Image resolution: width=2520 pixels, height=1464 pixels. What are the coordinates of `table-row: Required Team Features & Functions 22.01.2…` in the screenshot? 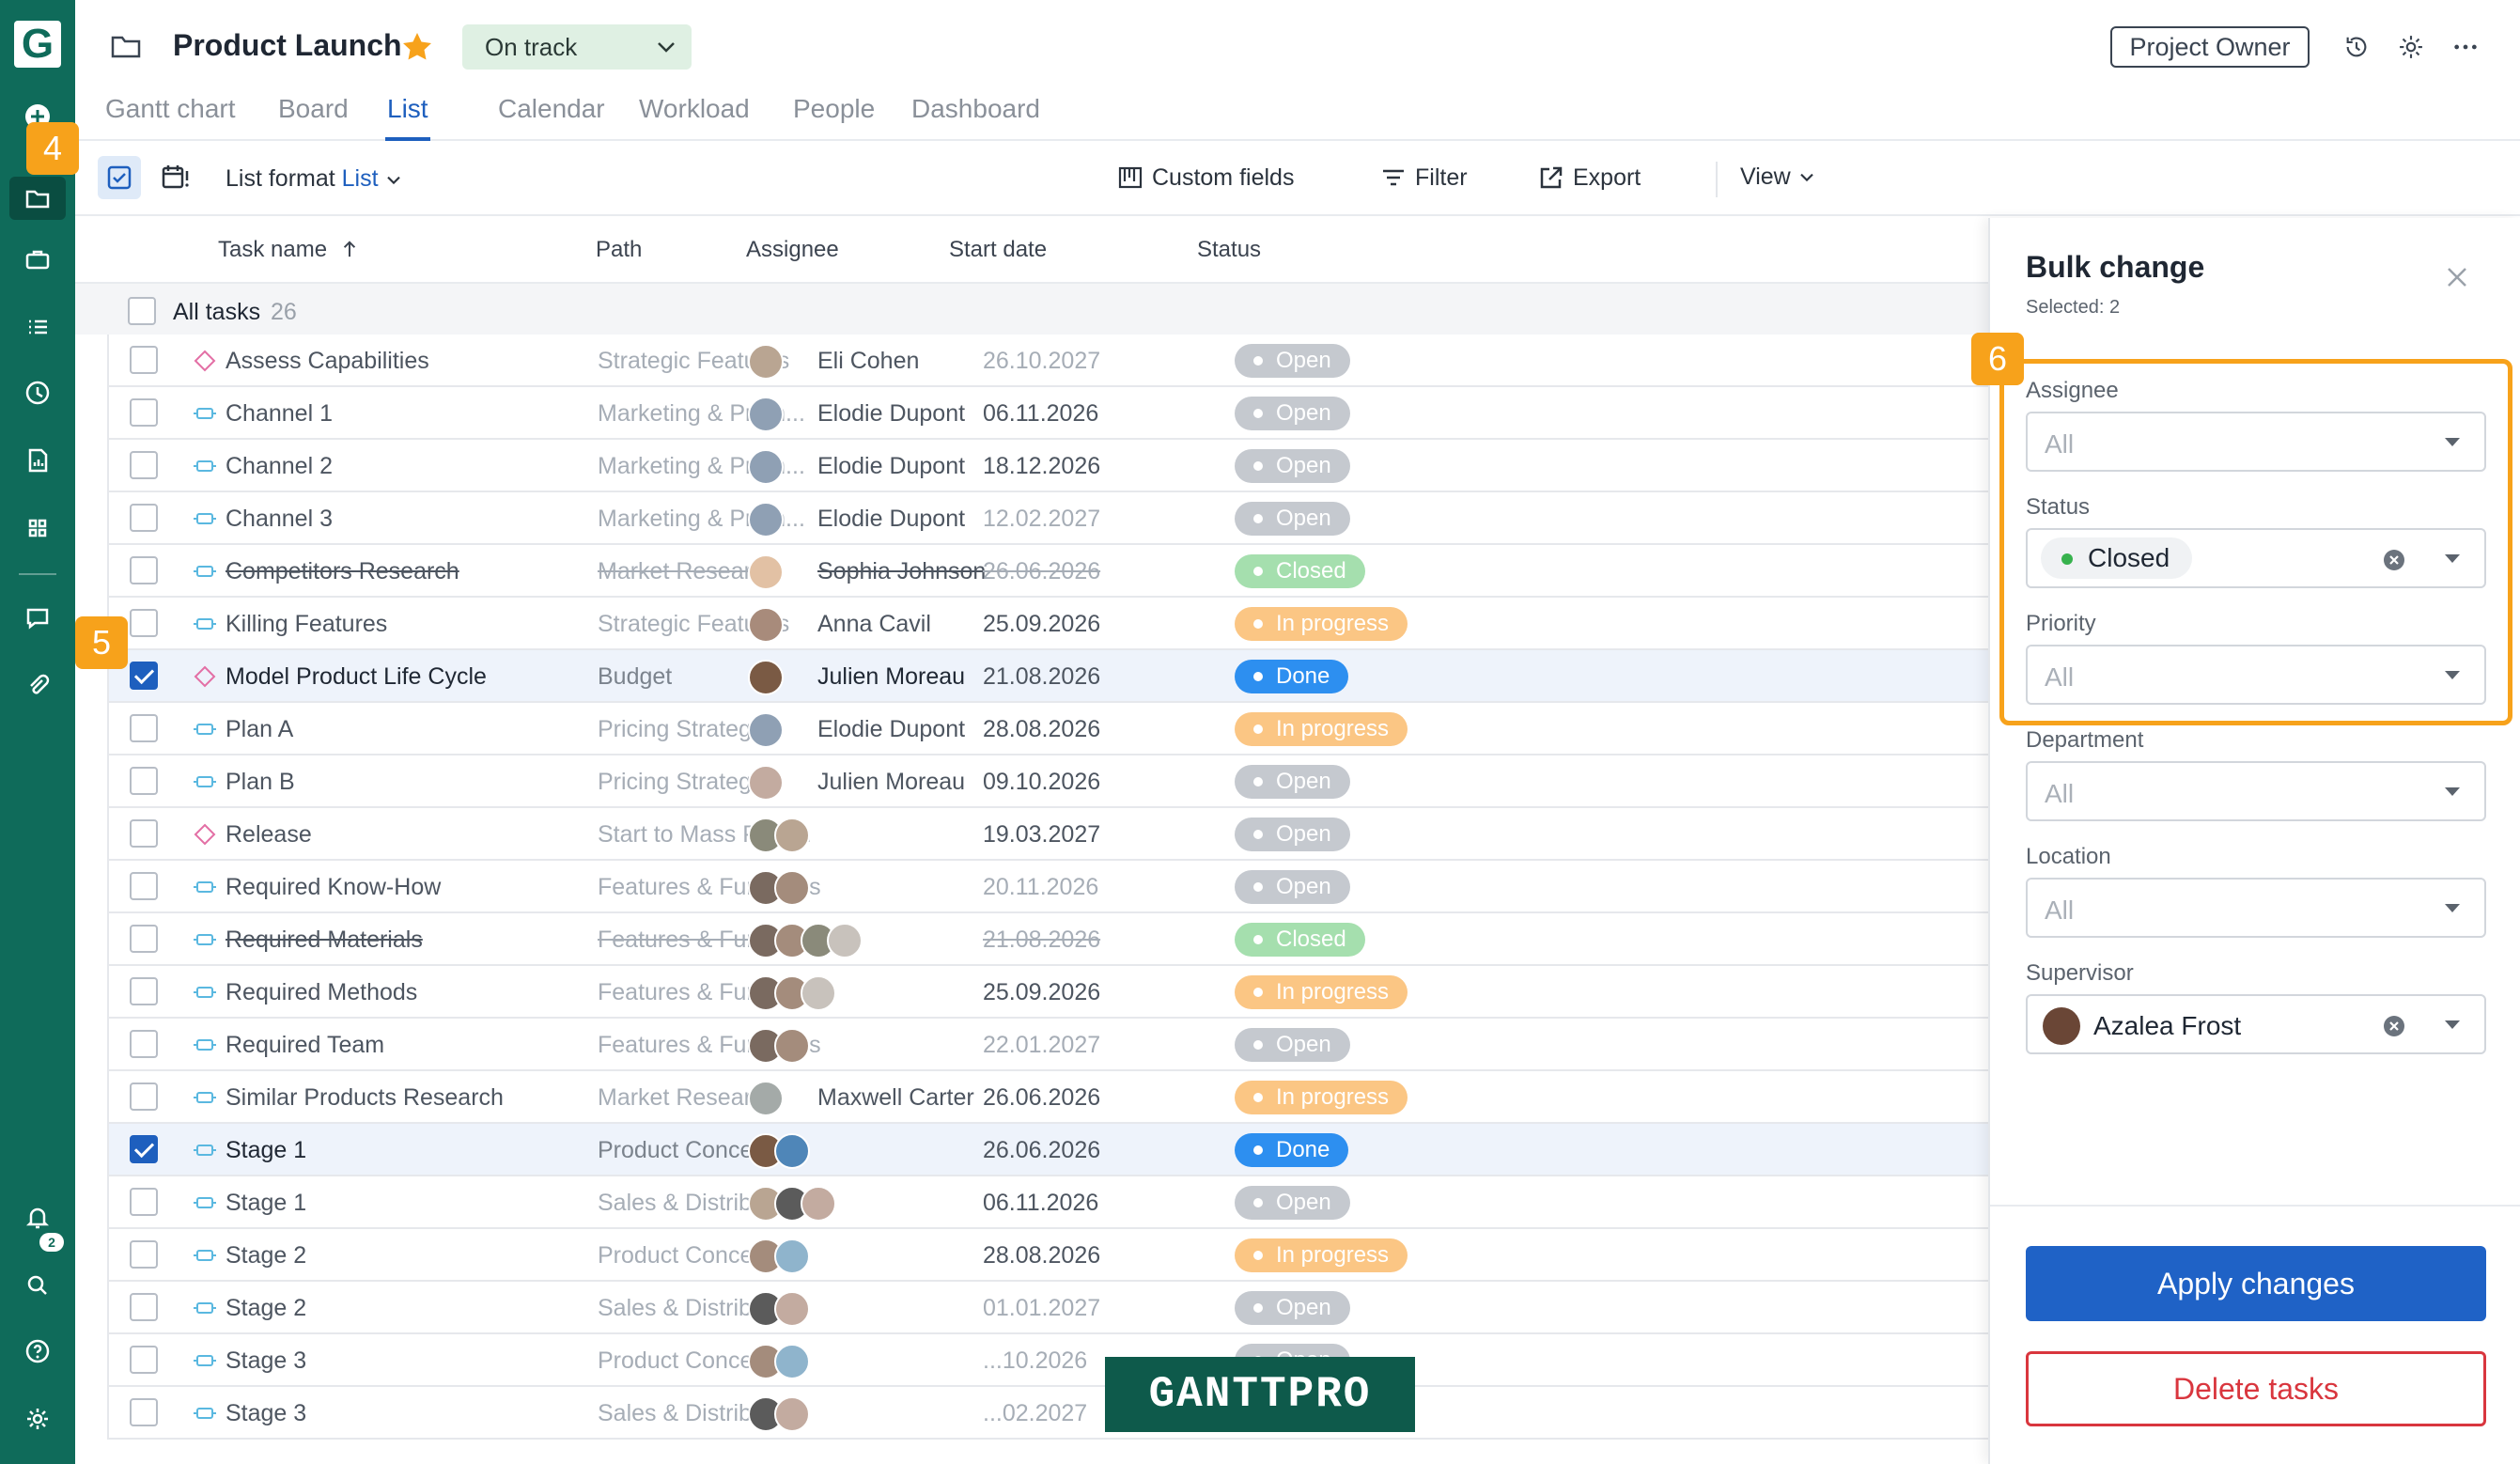 It's located at (1047, 1045).